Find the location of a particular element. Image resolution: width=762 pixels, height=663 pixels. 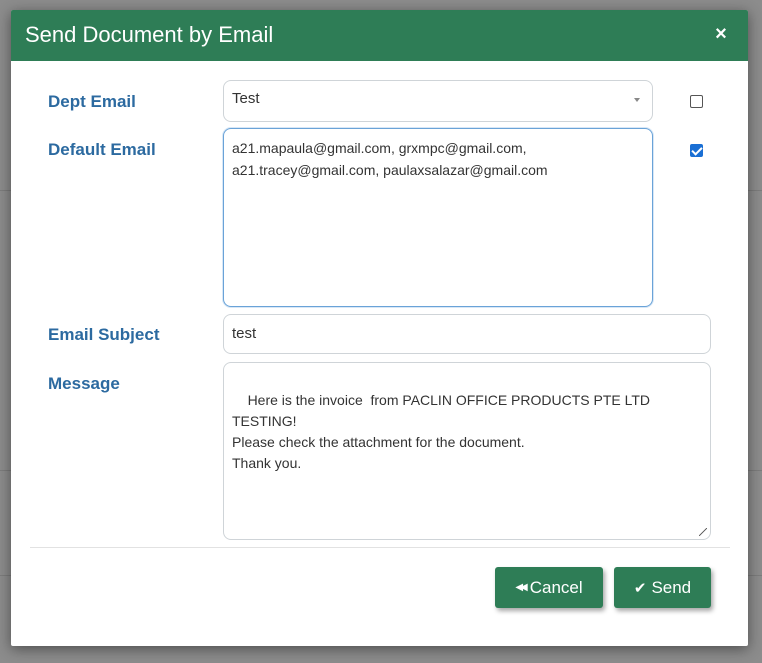

send-button: ✔ Send is located at coordinates (662, 587).